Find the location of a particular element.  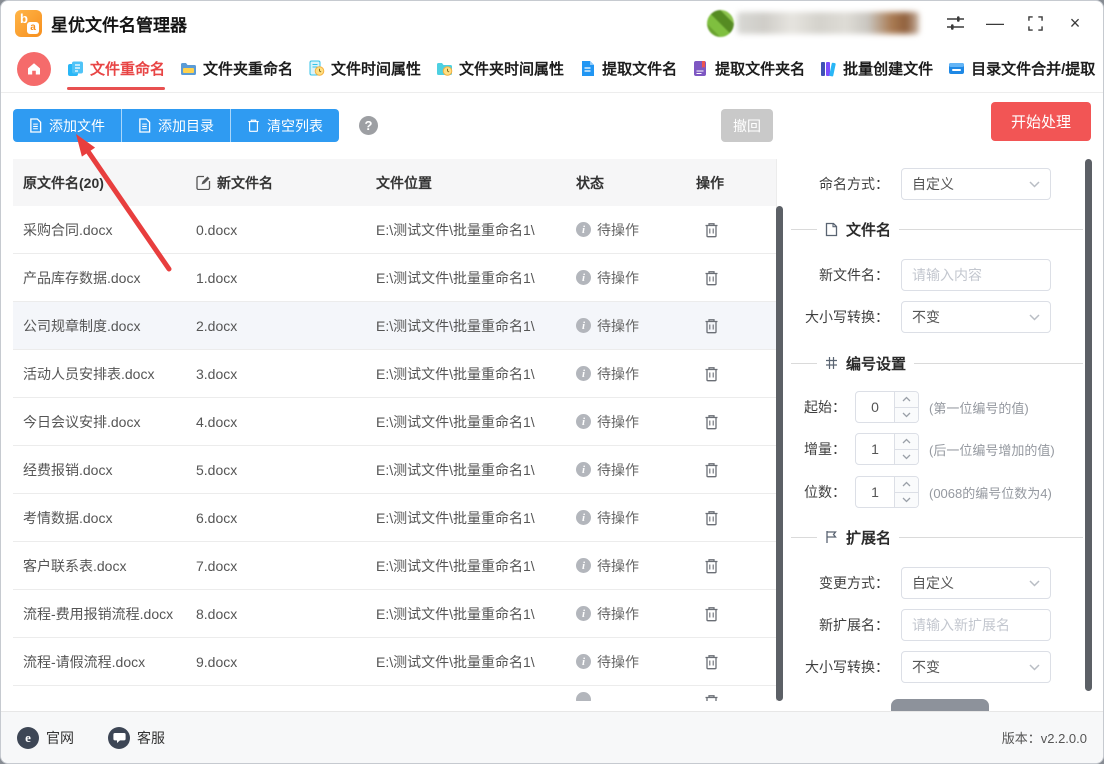

table-row: 采购合同.docx 0.docx E:\测试文件\批量重命名1\ i 待操作 is located at coordinates (394, 230).